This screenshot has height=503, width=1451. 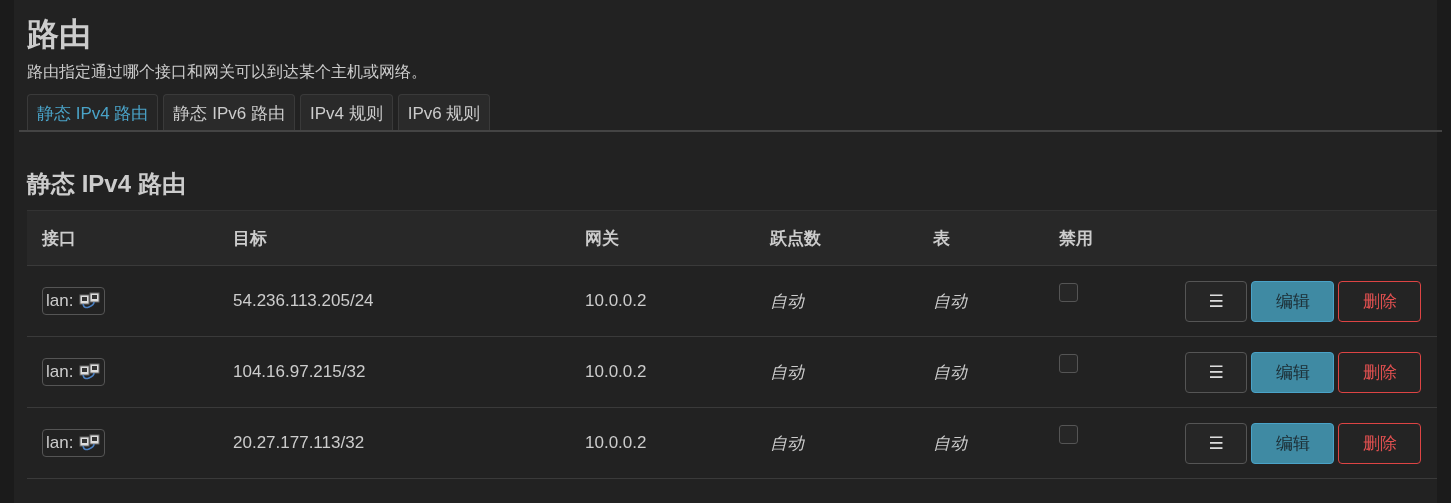 I want to click on page-description: 路由指定通过哪个接口和网关可以到达某个主机或网络。, so click(x=227, y=72).